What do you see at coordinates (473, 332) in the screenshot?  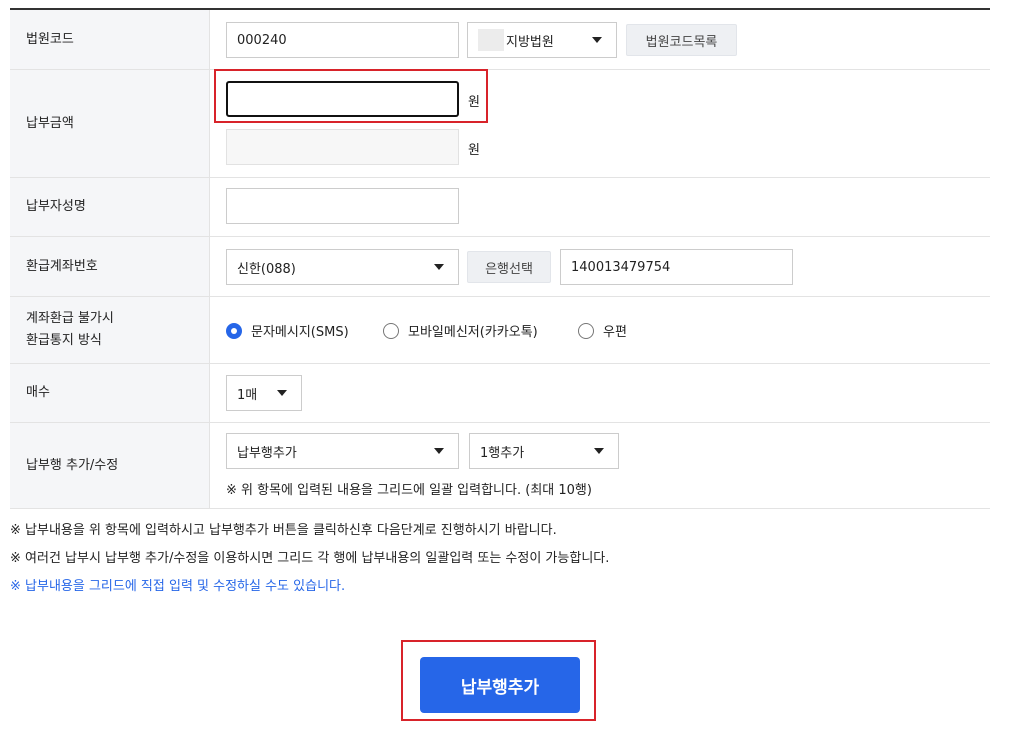 I see `radio-kakaotalk-label: 모바일메신저(카카오톡)` at bounding box center [473, 332].